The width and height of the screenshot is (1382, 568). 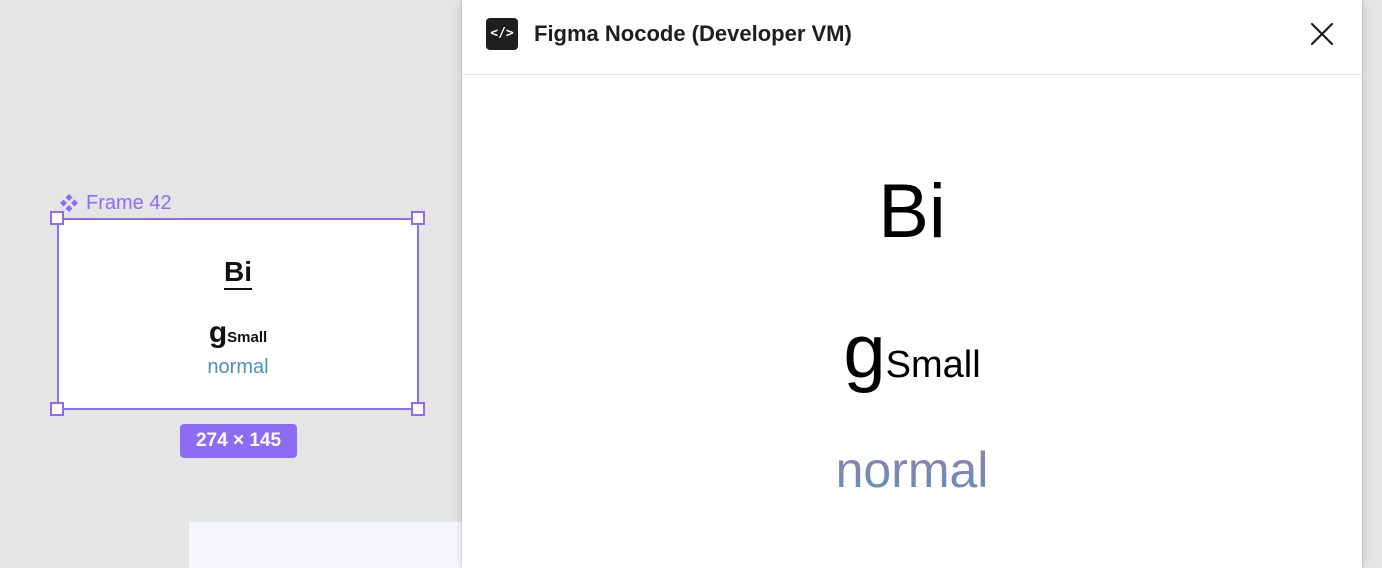 What do you see at coordinates (933, 365) in the screenshot?
I see `preview-text-small: Small` at bounding box center [933, 365].